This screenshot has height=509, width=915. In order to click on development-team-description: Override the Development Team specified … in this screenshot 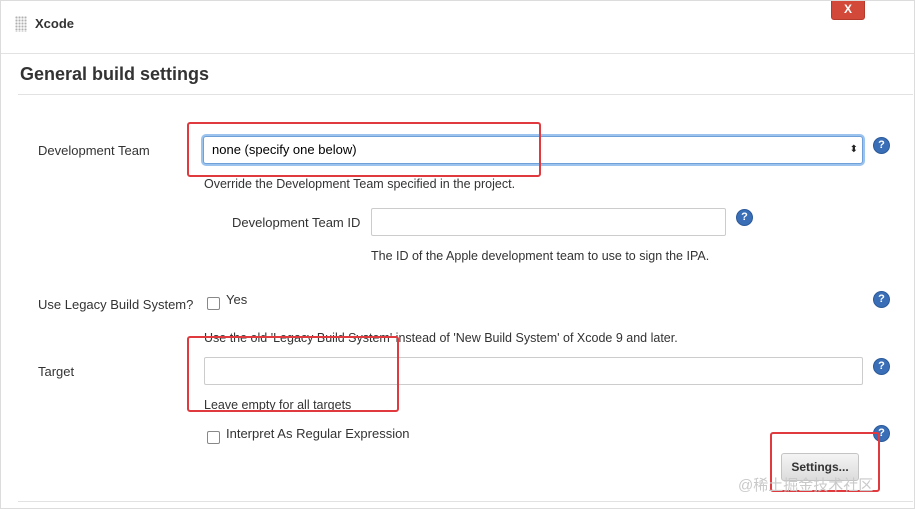, I will do `click(360, 184)`.